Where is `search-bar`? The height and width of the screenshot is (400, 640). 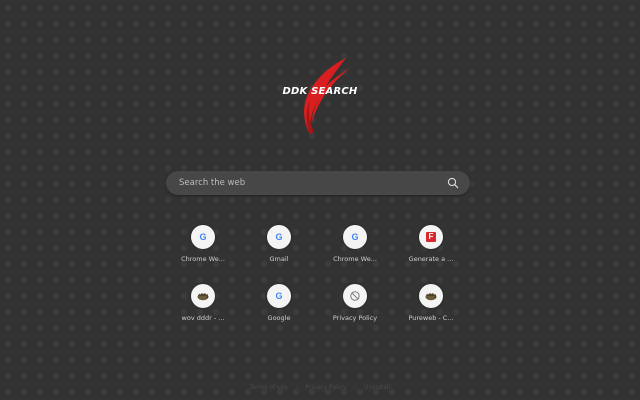 search-bar is located at coordinates (318, 183).